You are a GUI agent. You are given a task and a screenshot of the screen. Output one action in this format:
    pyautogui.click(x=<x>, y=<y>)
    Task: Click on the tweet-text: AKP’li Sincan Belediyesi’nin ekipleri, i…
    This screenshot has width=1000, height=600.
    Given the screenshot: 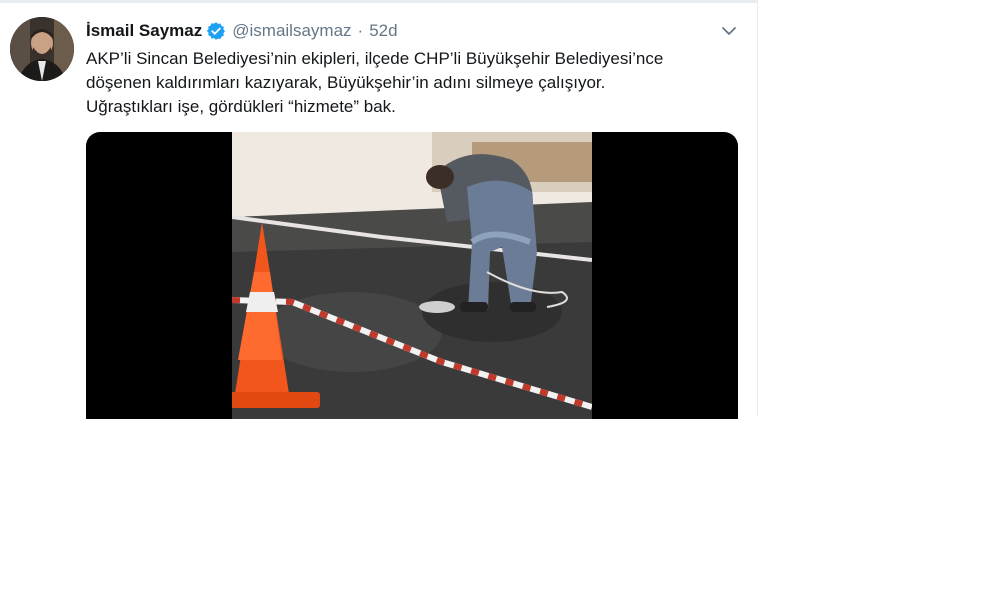 What is the action you would take?
    pyautogui.click(x=411, y=83)
    